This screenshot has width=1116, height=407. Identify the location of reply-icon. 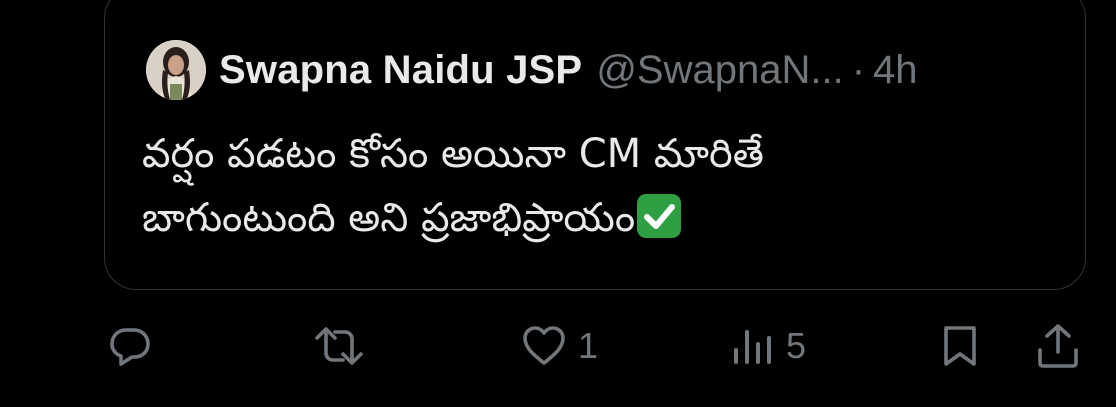
(130, 347).